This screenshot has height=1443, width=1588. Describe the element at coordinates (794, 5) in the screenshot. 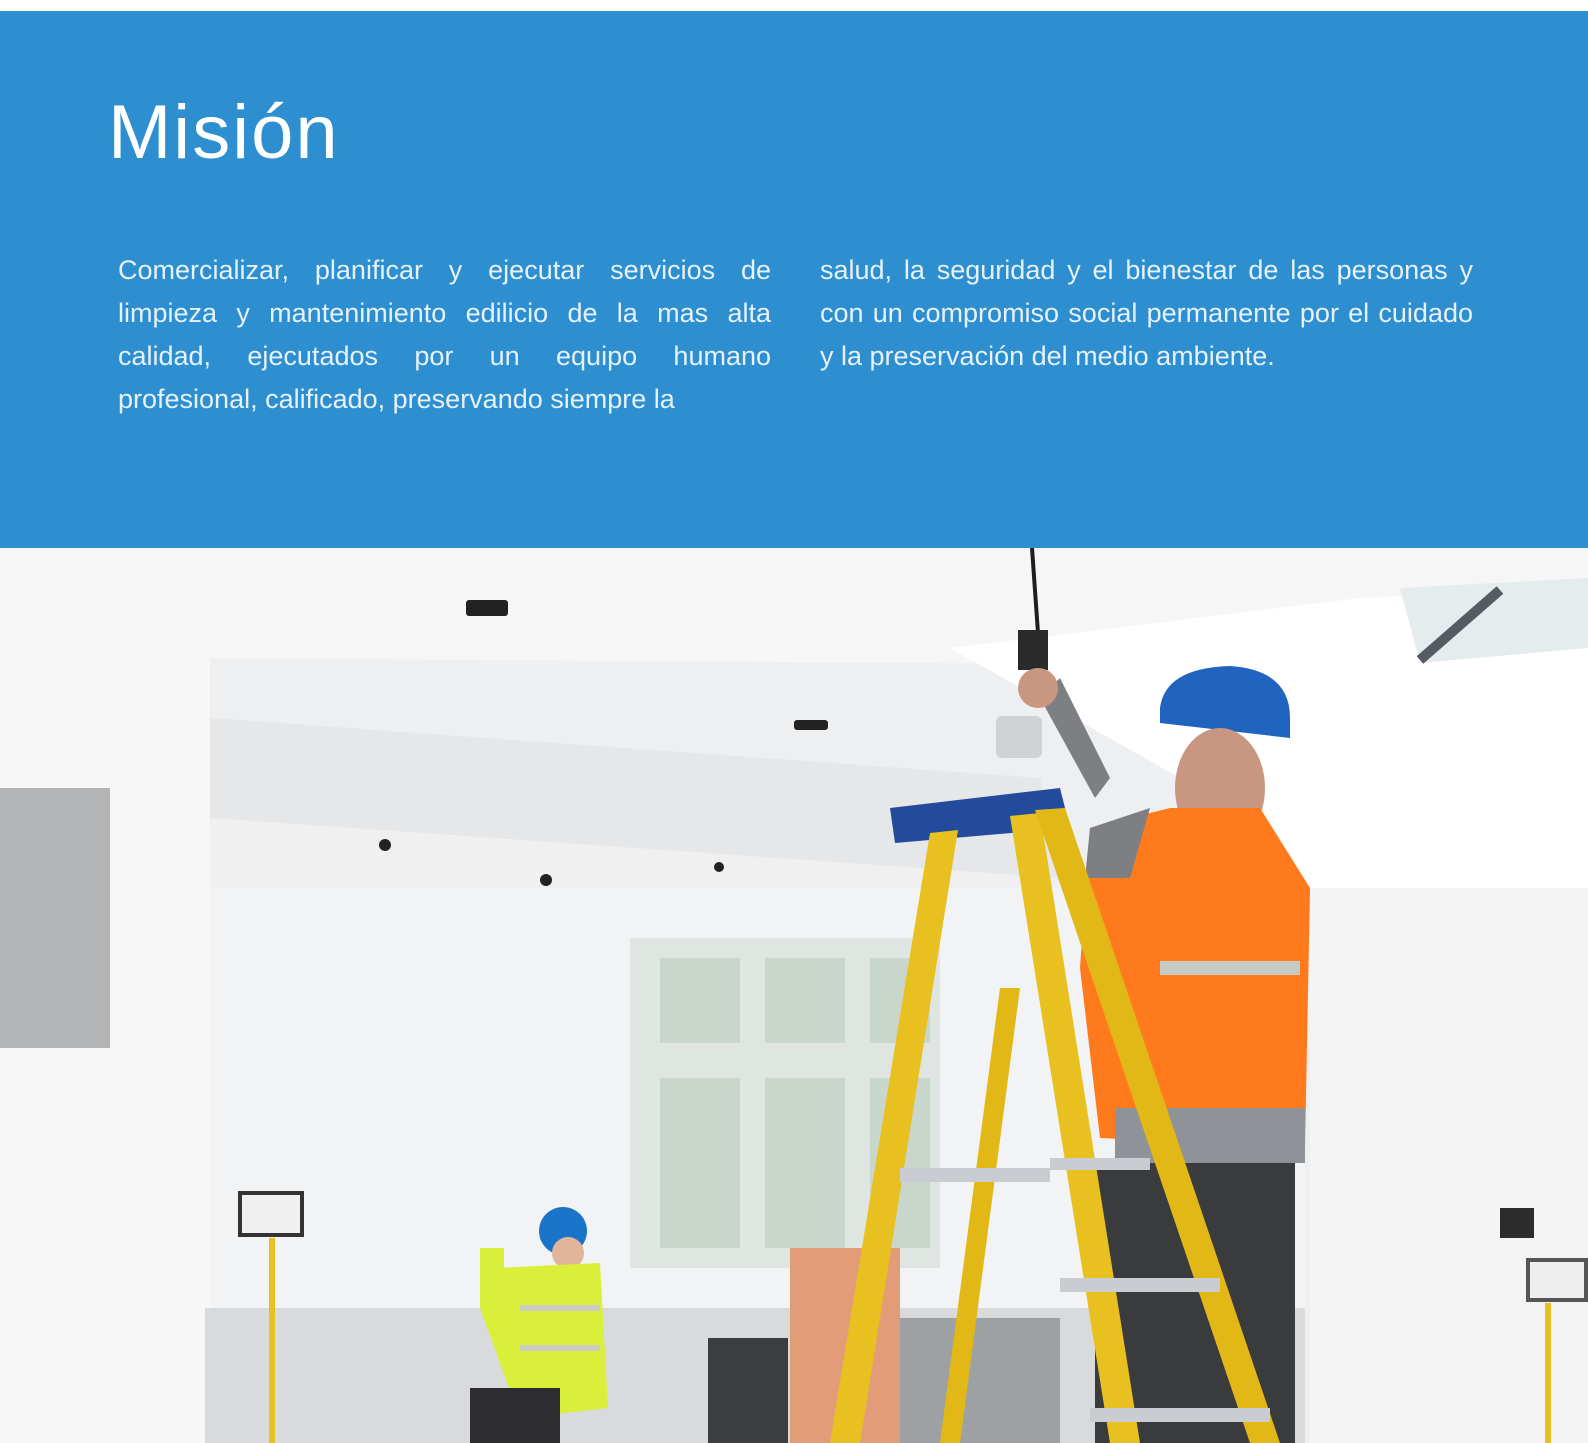

I see `top-margin` at that location.